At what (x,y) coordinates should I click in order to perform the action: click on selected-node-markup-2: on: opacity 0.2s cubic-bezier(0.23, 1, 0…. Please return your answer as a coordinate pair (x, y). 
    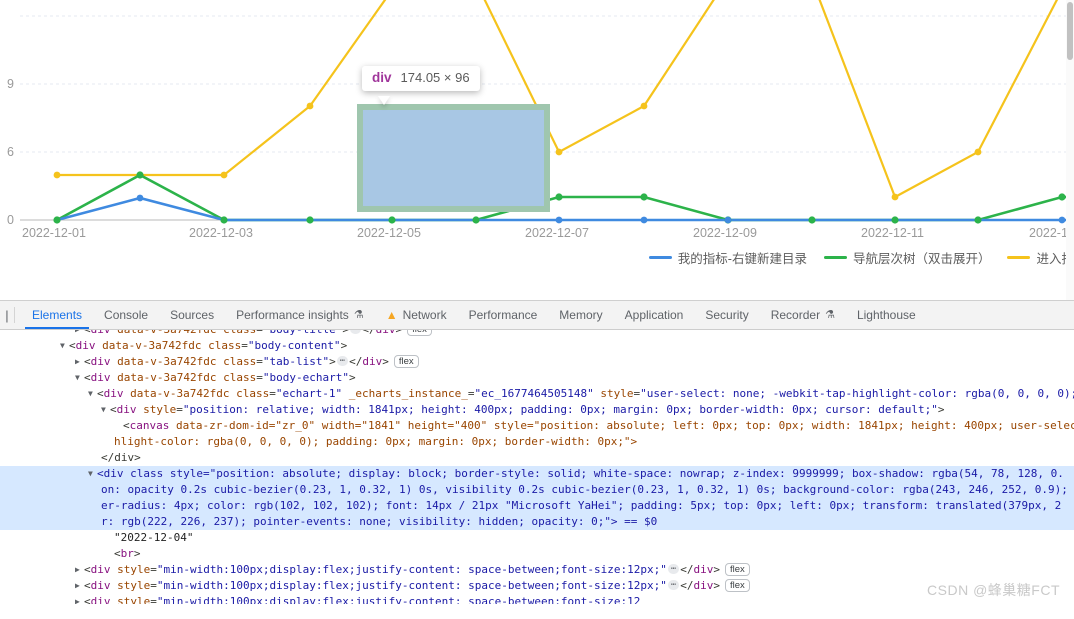
    Looking at the image, I should click on (584, 489).